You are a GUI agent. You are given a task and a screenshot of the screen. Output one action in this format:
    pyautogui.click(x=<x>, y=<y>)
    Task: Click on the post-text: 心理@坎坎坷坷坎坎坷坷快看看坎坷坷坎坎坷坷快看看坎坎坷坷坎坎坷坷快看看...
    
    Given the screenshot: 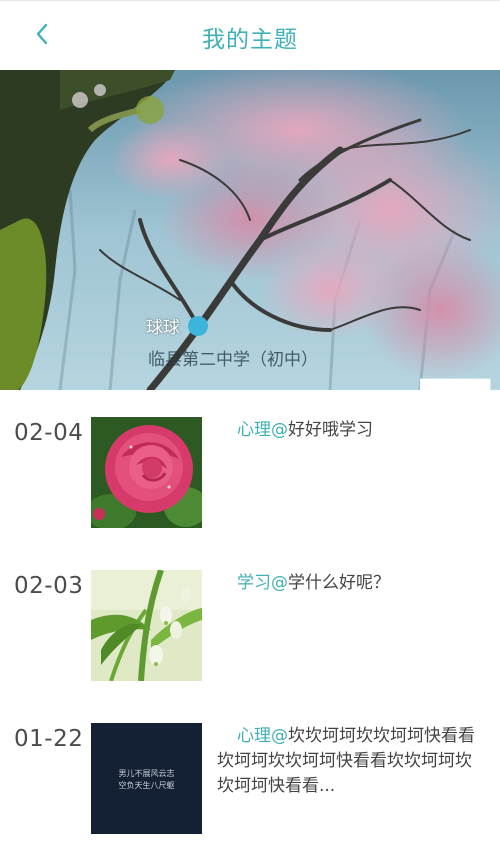 What is the action you would take?
    pyautogui.click(x=352, y=761)
    